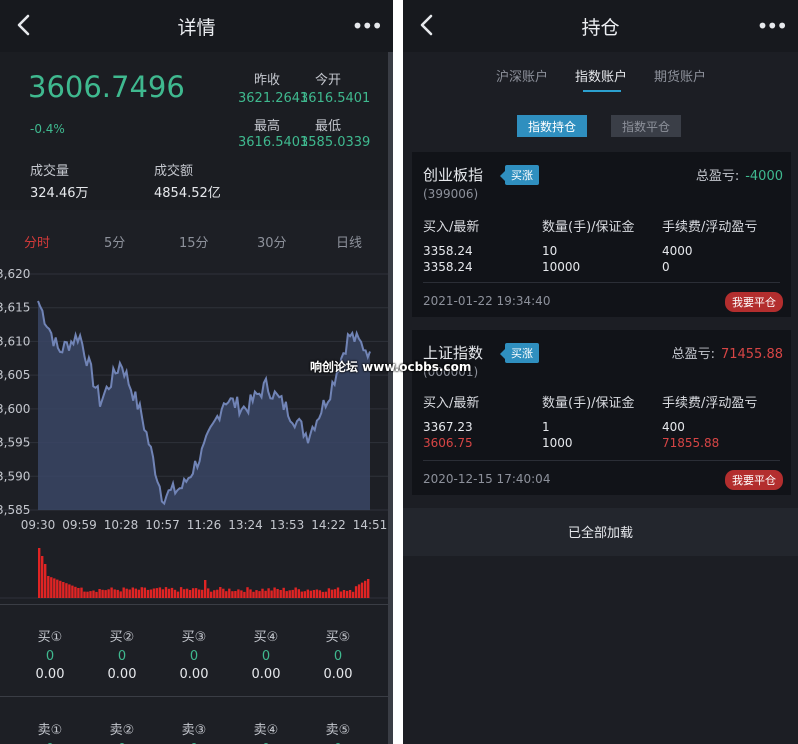 Image resolution: width=798 pixels, height=744 pixels. What do you see at coordinates (328, 525) in the screenshot?
I see `x-tick-label: 14:22` at bounding box center [328, 525].